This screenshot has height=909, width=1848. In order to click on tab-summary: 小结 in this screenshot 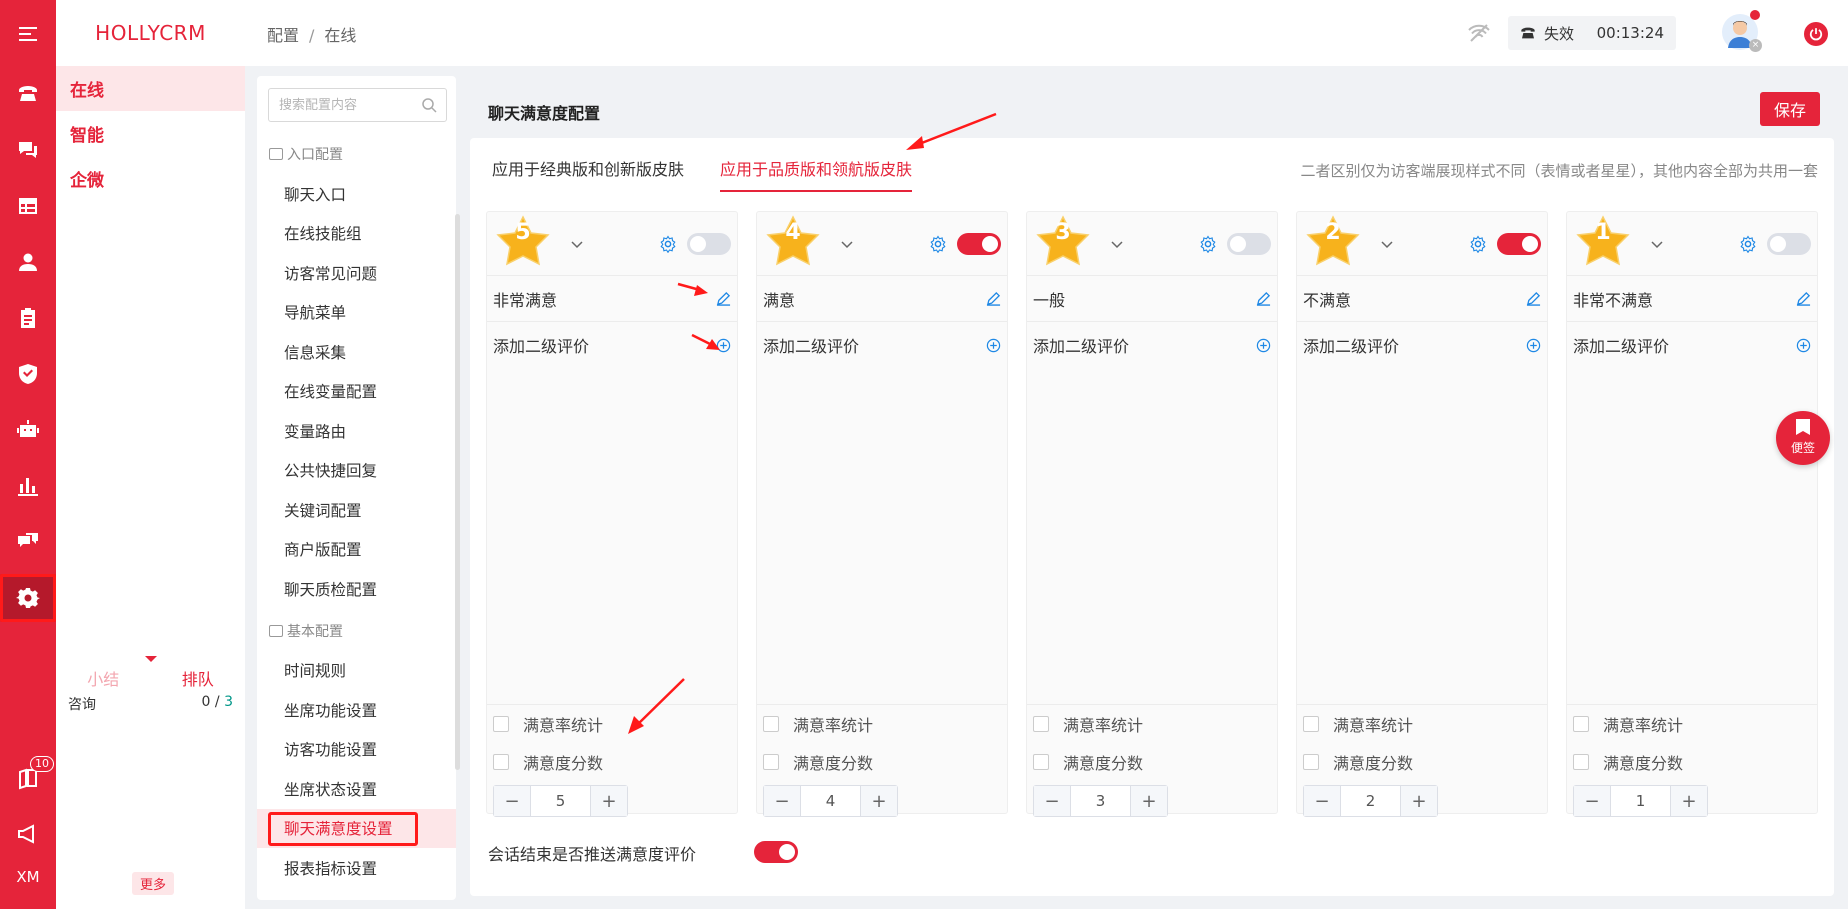, I will do `click(103, 678)`.